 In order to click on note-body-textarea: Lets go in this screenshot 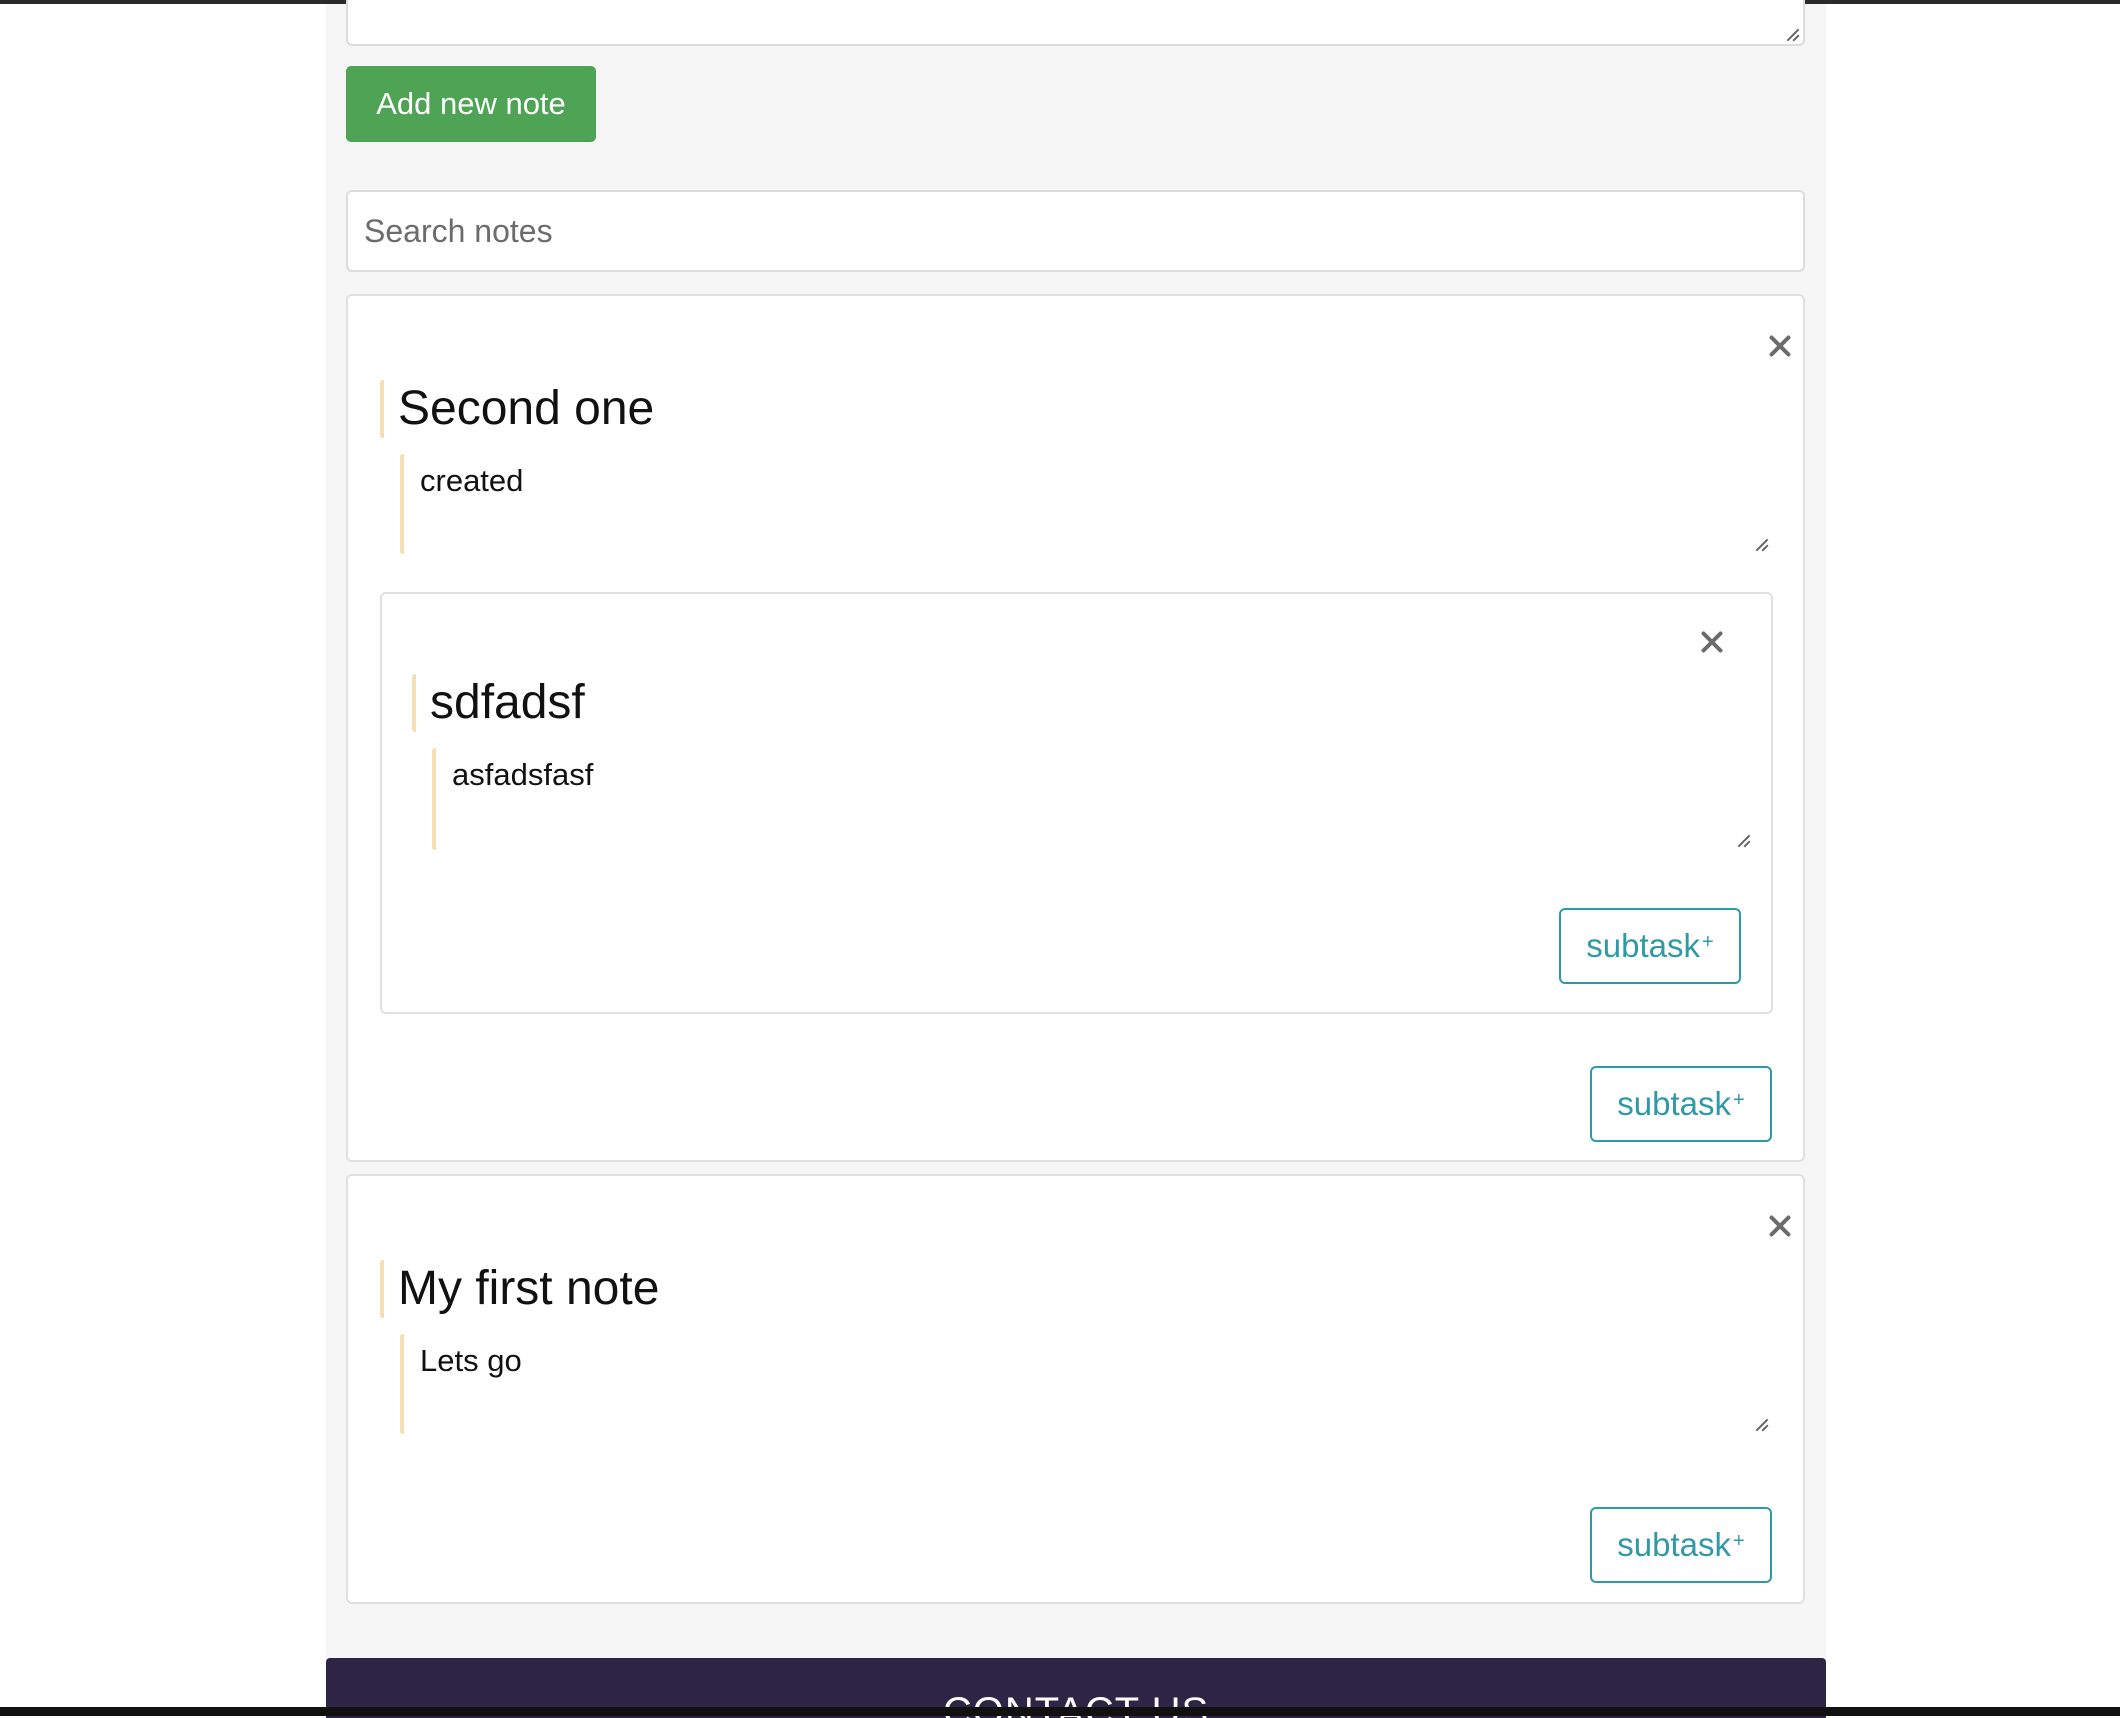, I will do `click(1085, 1384)`.